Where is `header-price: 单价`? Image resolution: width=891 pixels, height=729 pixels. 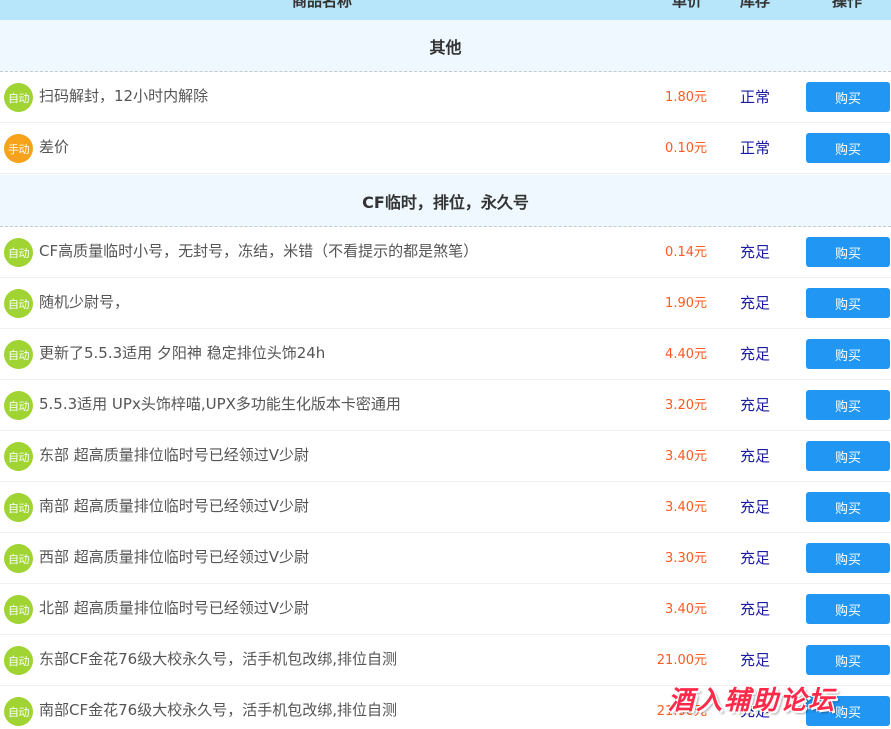
header-price: 单价 is located at coordinates (687, 5).